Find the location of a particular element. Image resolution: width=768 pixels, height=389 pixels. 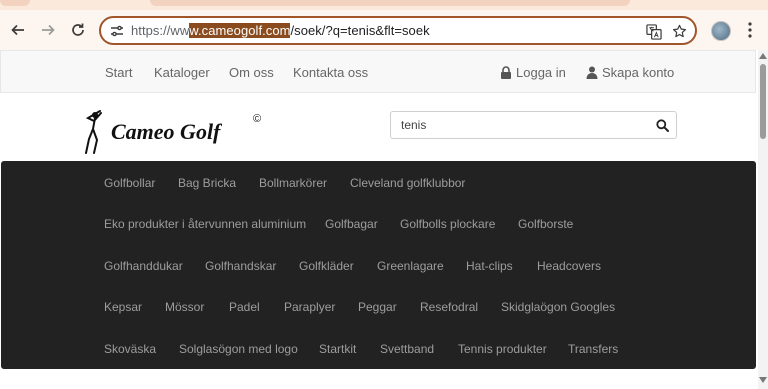

scroll-up-arrow-icon is located at coordinates (763, 56).